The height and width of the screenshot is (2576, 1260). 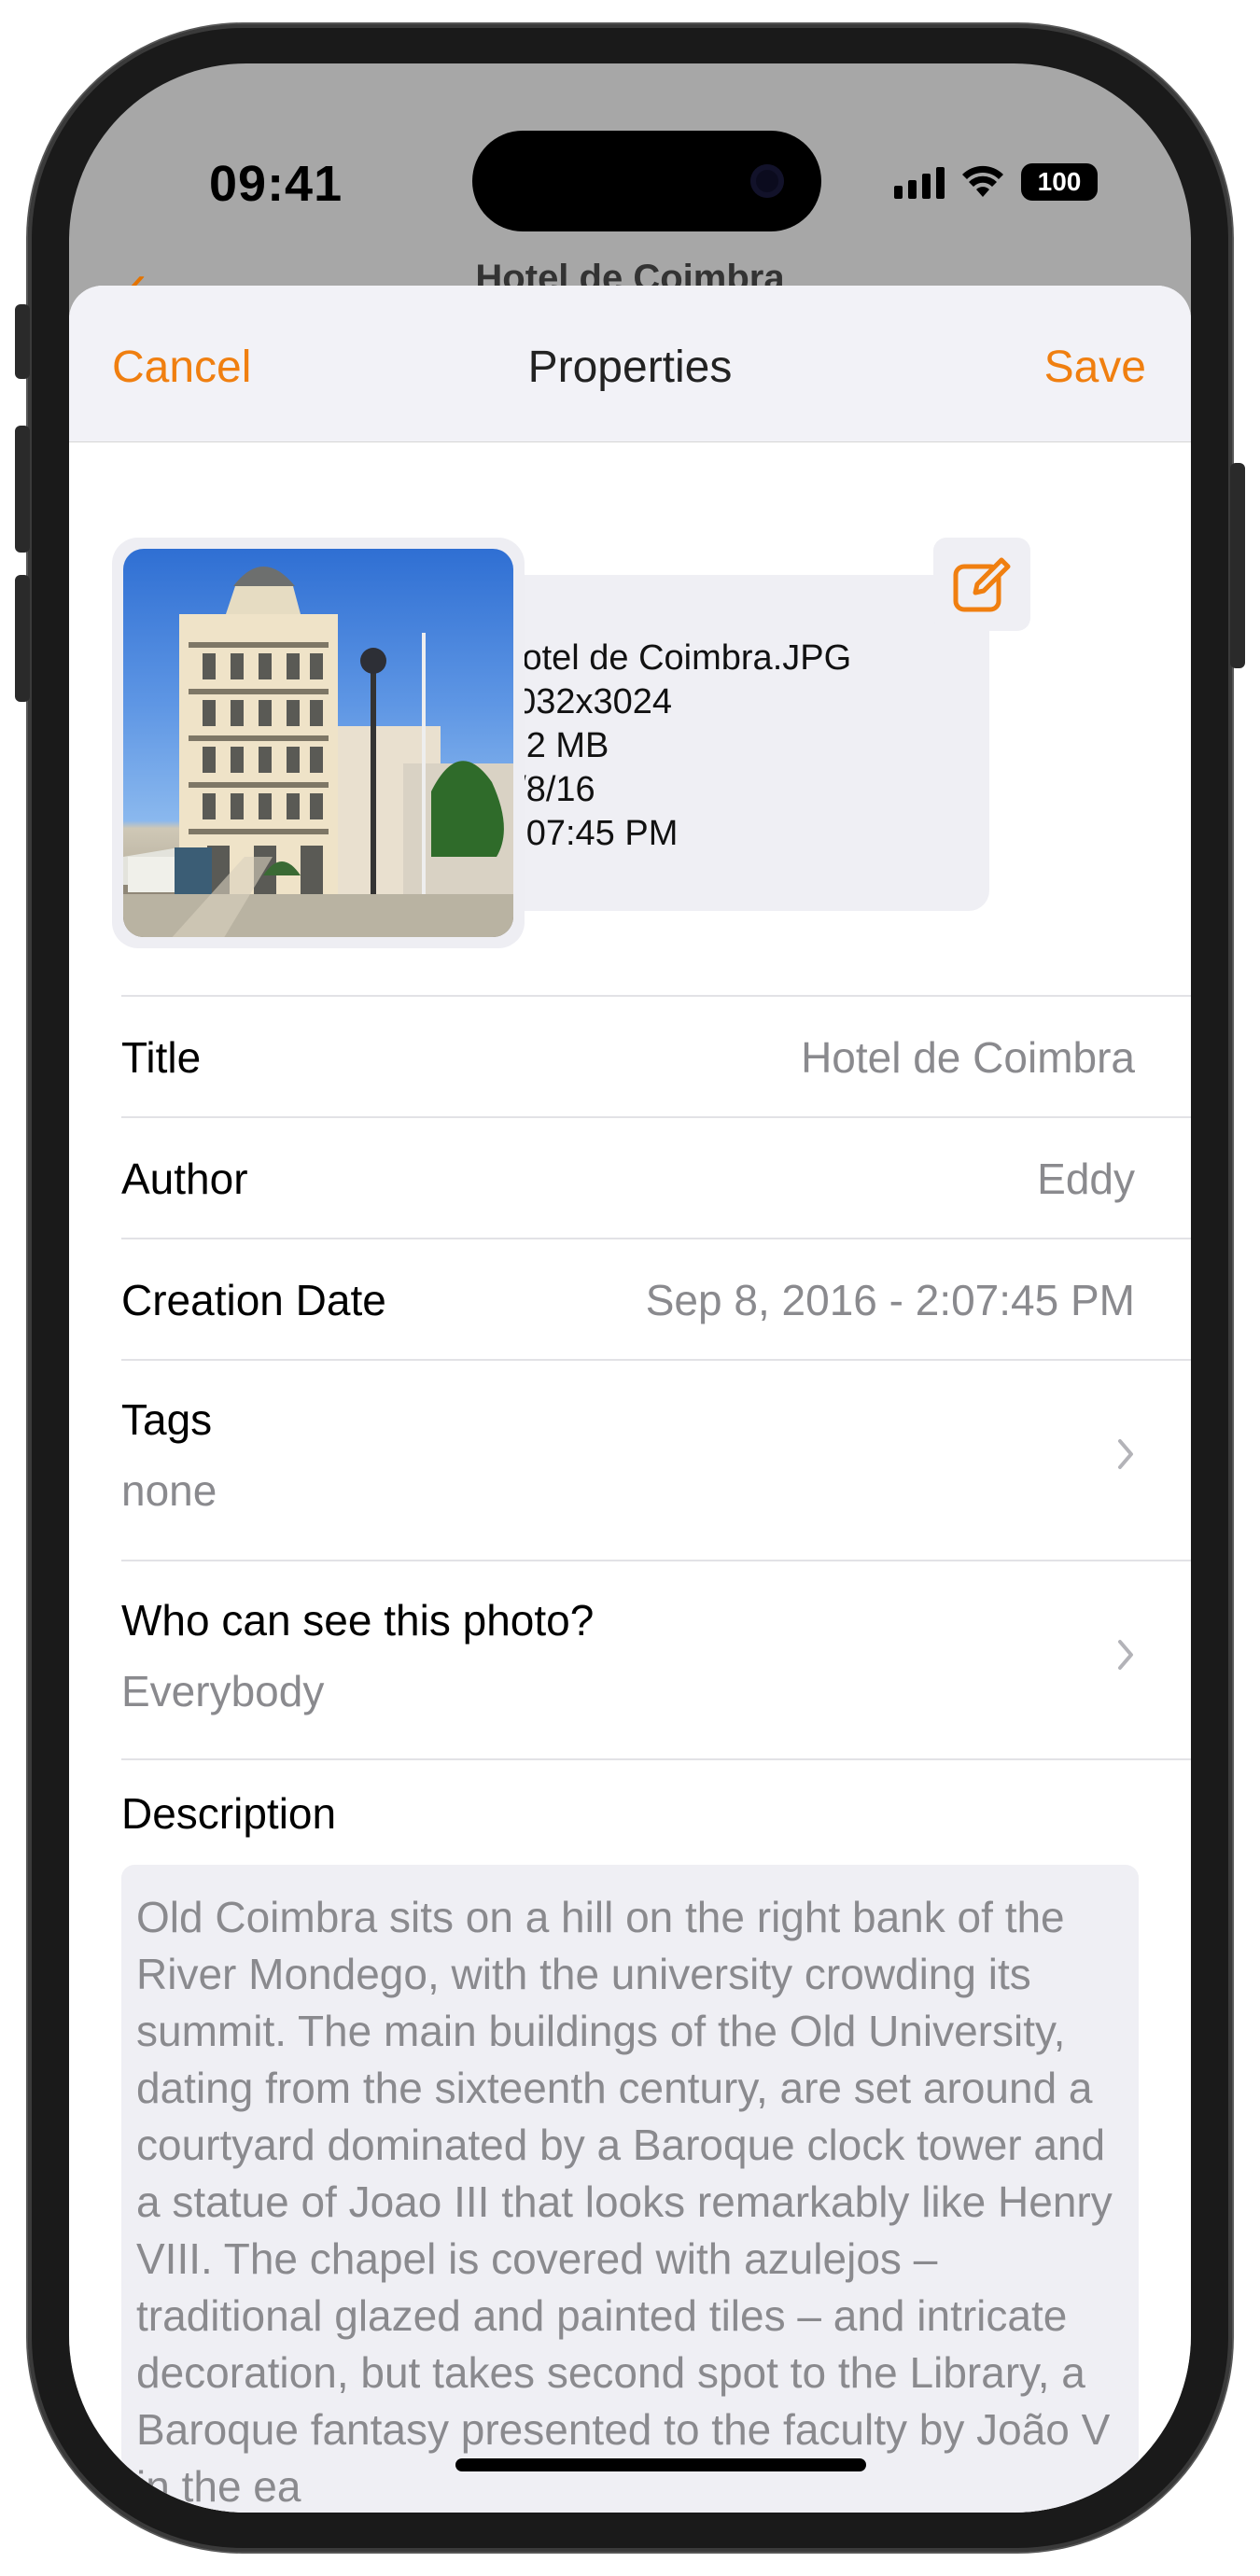 I want to click on wifi-icon, so click(x=982, y=181).